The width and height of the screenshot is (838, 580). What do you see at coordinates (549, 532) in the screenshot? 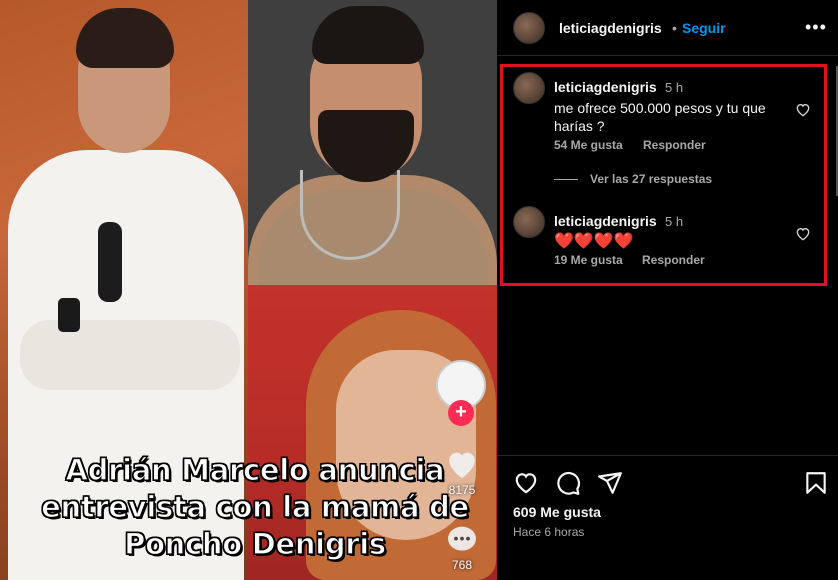
I see `post-timestamp: Hace 6 horas` at bounding box center [549, 532].